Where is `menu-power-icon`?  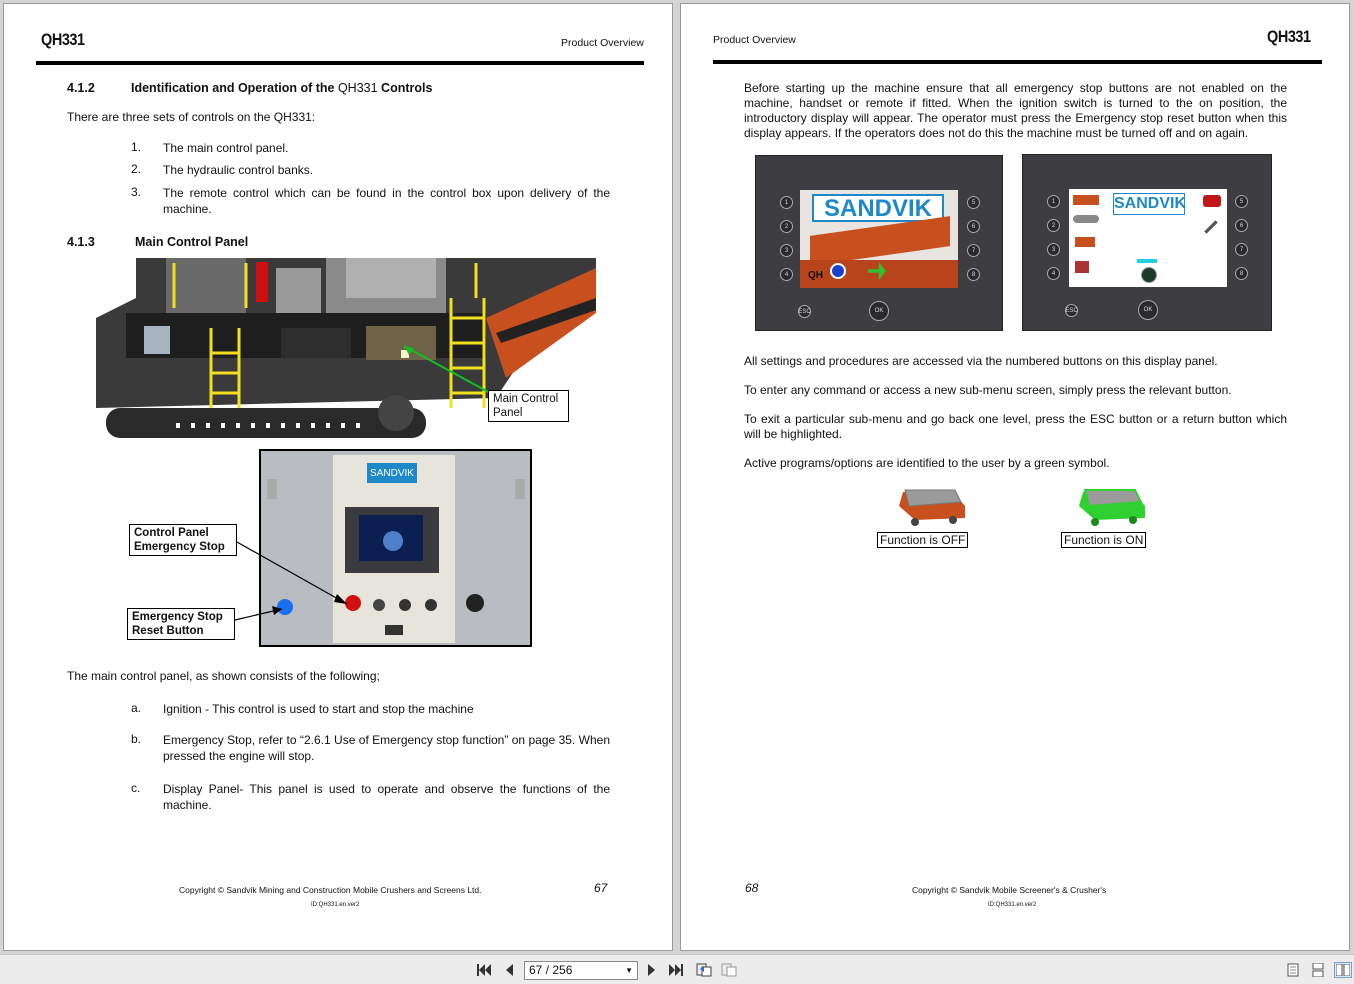
menu-power-icon is located at coordinates (1149, 275).